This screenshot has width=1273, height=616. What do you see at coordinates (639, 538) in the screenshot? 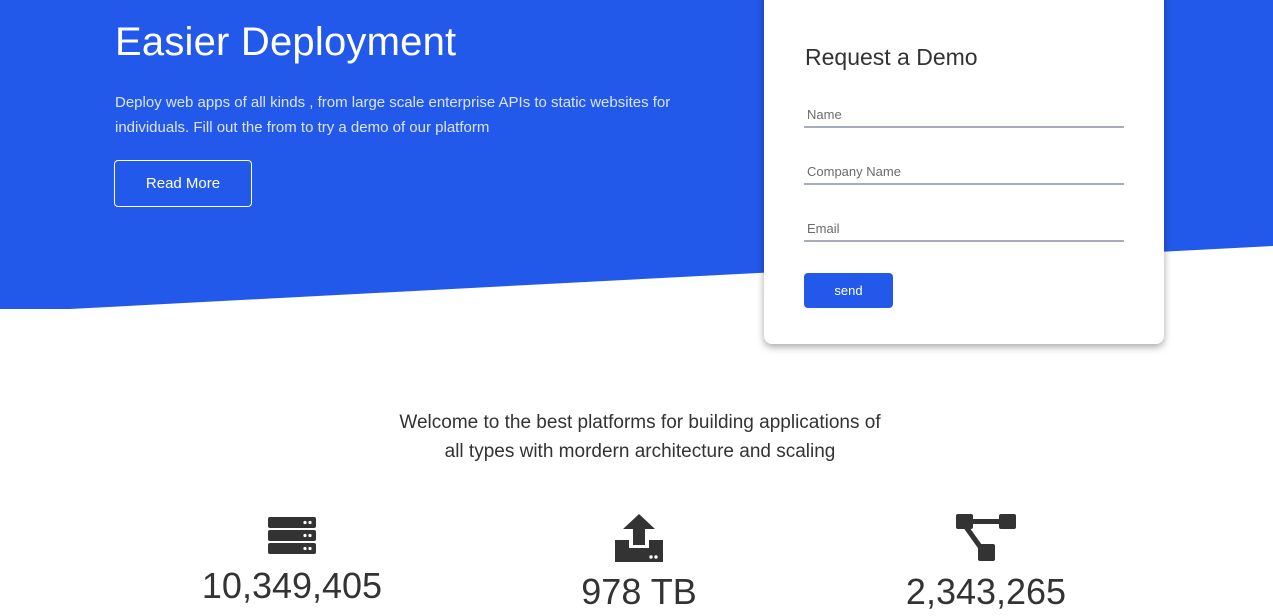
I see `upload-icon` at bounding box center [639, 538].